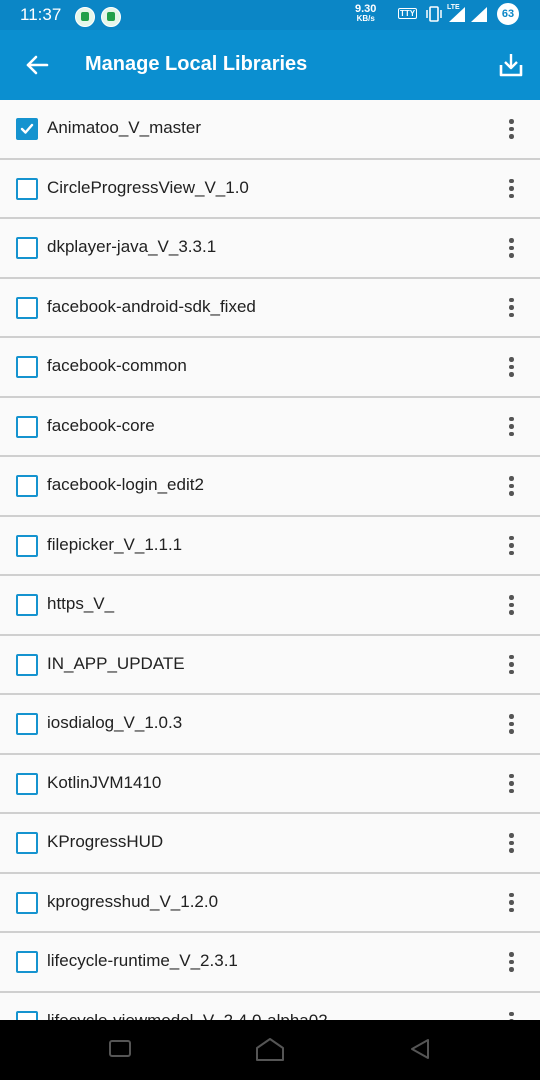 Image resolution: width=540 pixels, height=1080 pixels. I want to click on recents-icon, so click(120, 1049).